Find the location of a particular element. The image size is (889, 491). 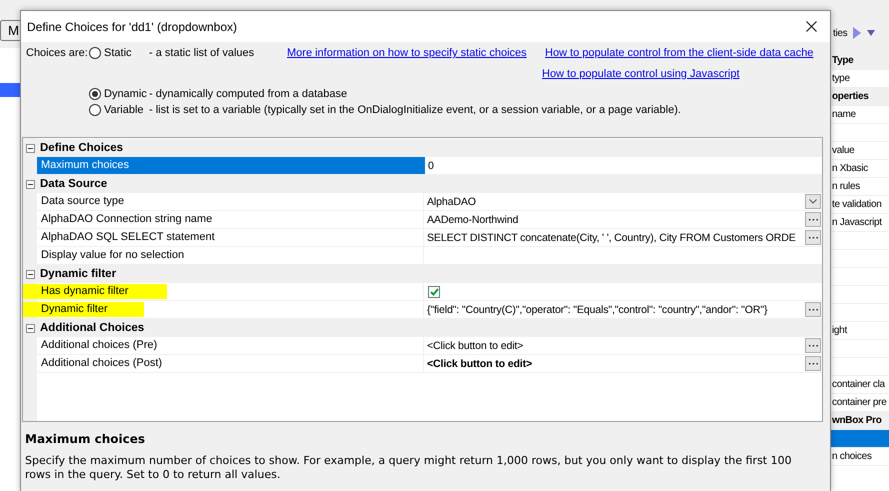

help-link: More information on how to specify static choices is located at coordinates (416, 54).